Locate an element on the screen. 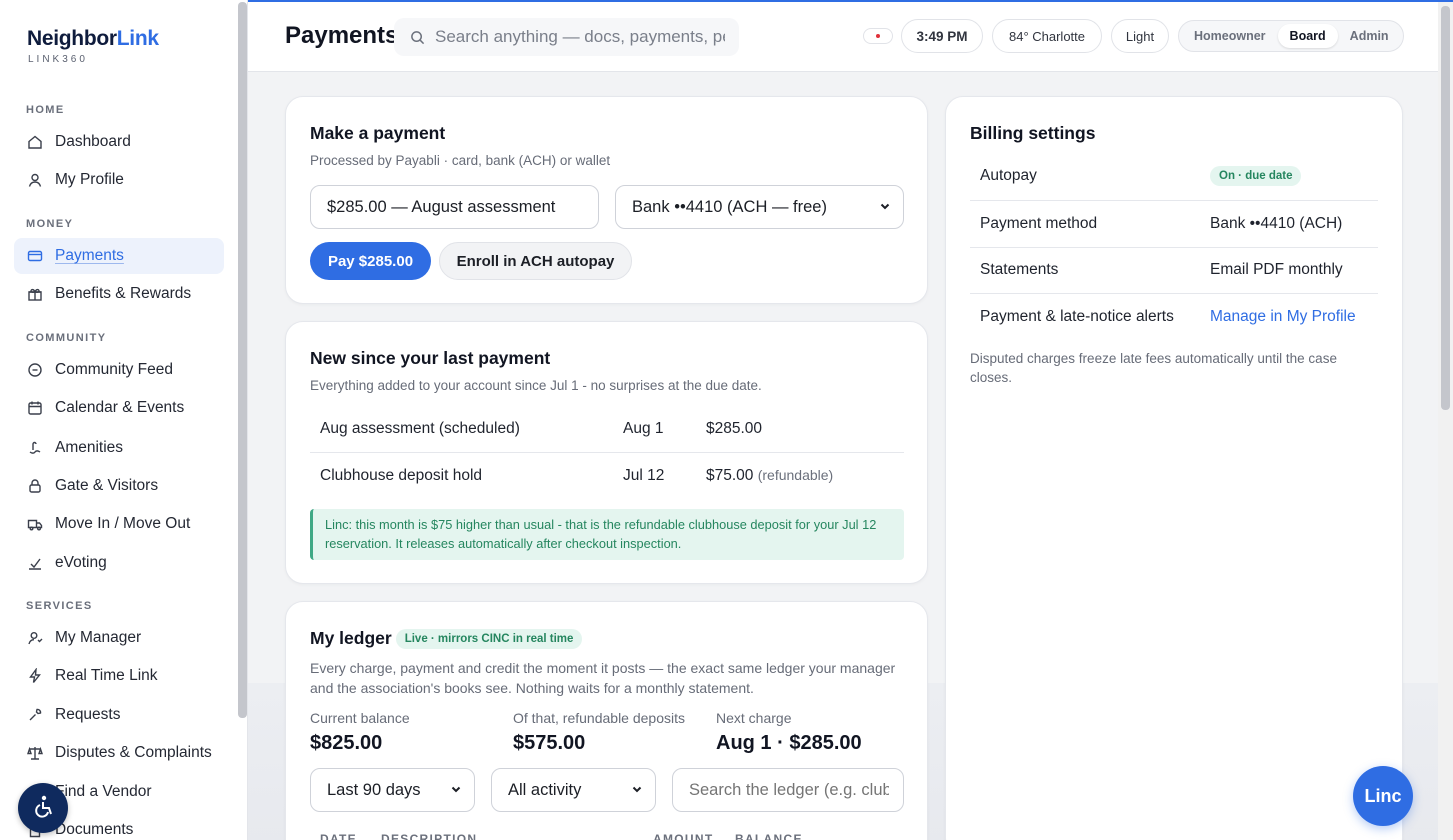 Image resolution: width=1453 pixels, height=840 pixels. accessibility-button is located at coordinates (43, 808).